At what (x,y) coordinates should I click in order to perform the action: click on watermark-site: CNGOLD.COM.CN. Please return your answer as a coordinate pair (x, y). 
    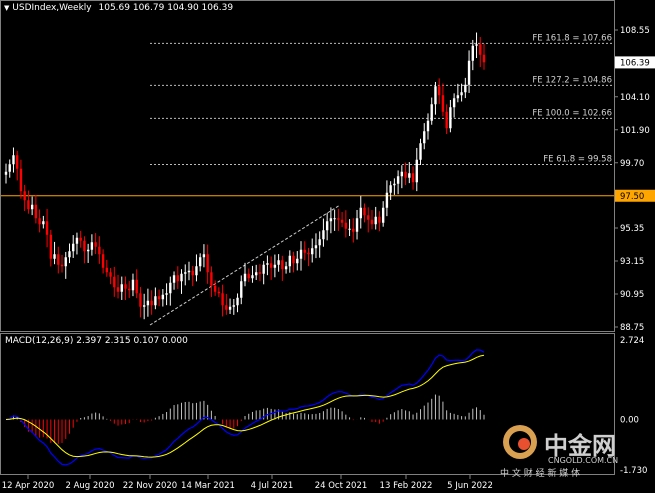
    Looking at the image, I should click on (583, 460).